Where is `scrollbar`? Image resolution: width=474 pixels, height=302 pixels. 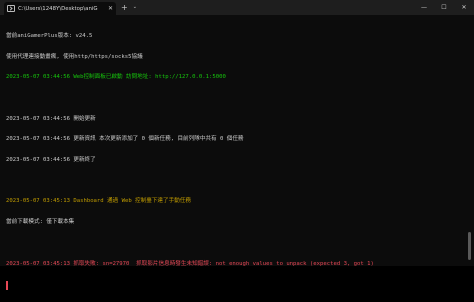 scrollbar is located at coordinates (469, 246).